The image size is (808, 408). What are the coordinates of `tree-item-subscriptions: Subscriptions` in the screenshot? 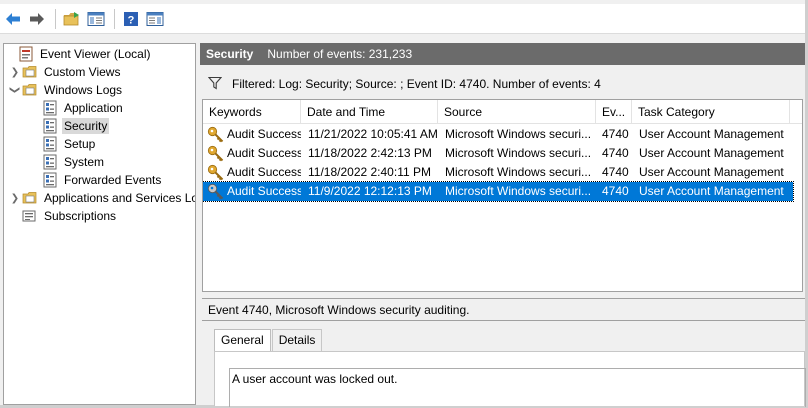 It's located at (63, 216).